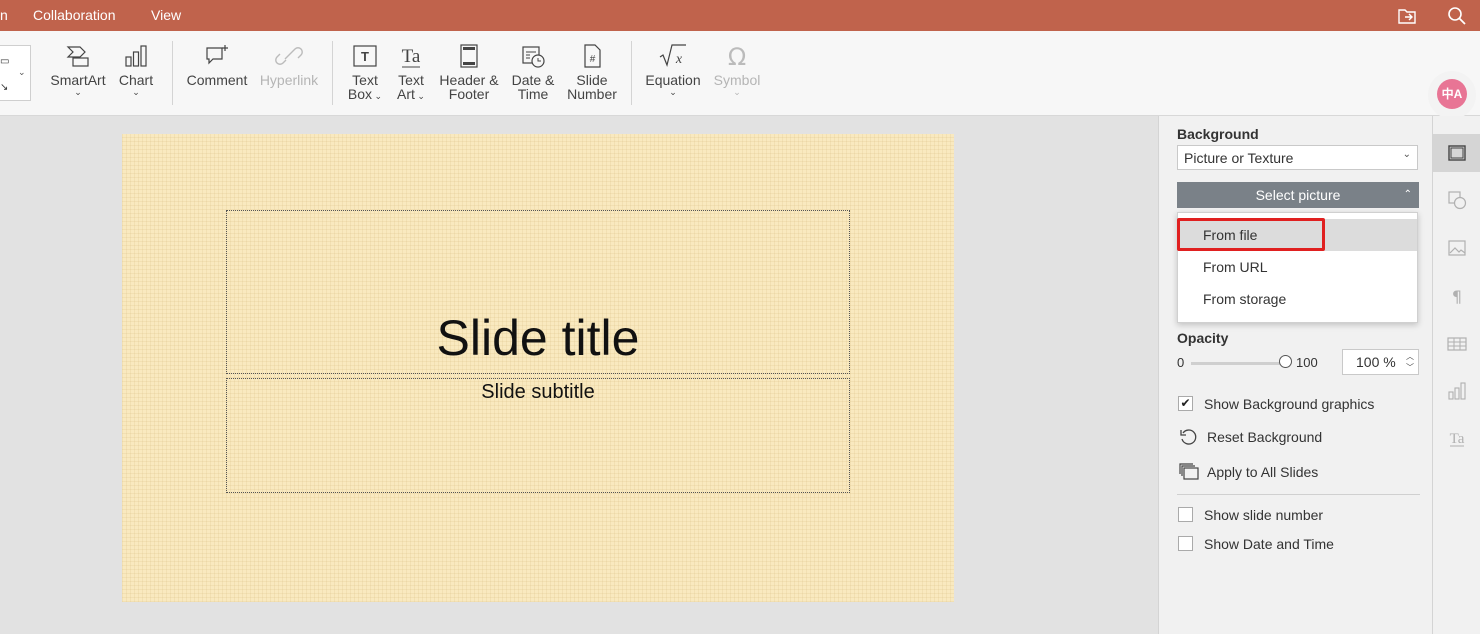  Describe the element at coordinates (1251, 234) in the screenshot. I see `highlight-box` at that location.